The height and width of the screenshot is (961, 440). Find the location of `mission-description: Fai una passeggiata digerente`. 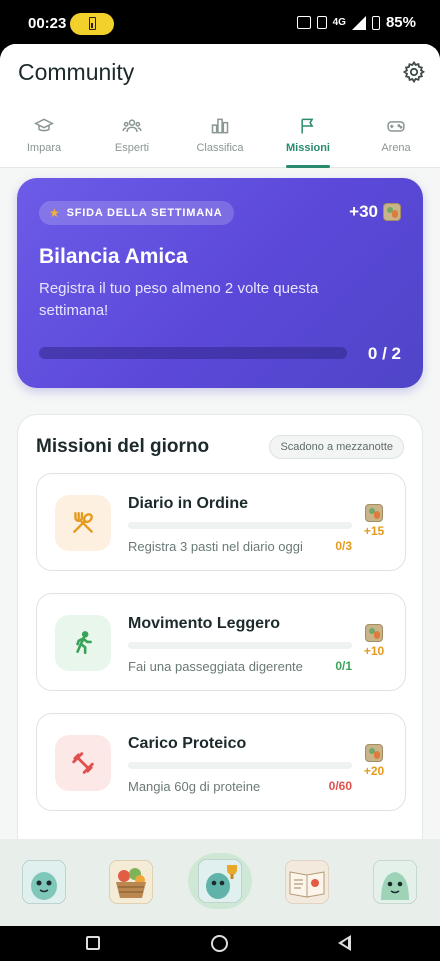

mission-description: Fai una passeggiata digerente is located at coordinates (215, 666).